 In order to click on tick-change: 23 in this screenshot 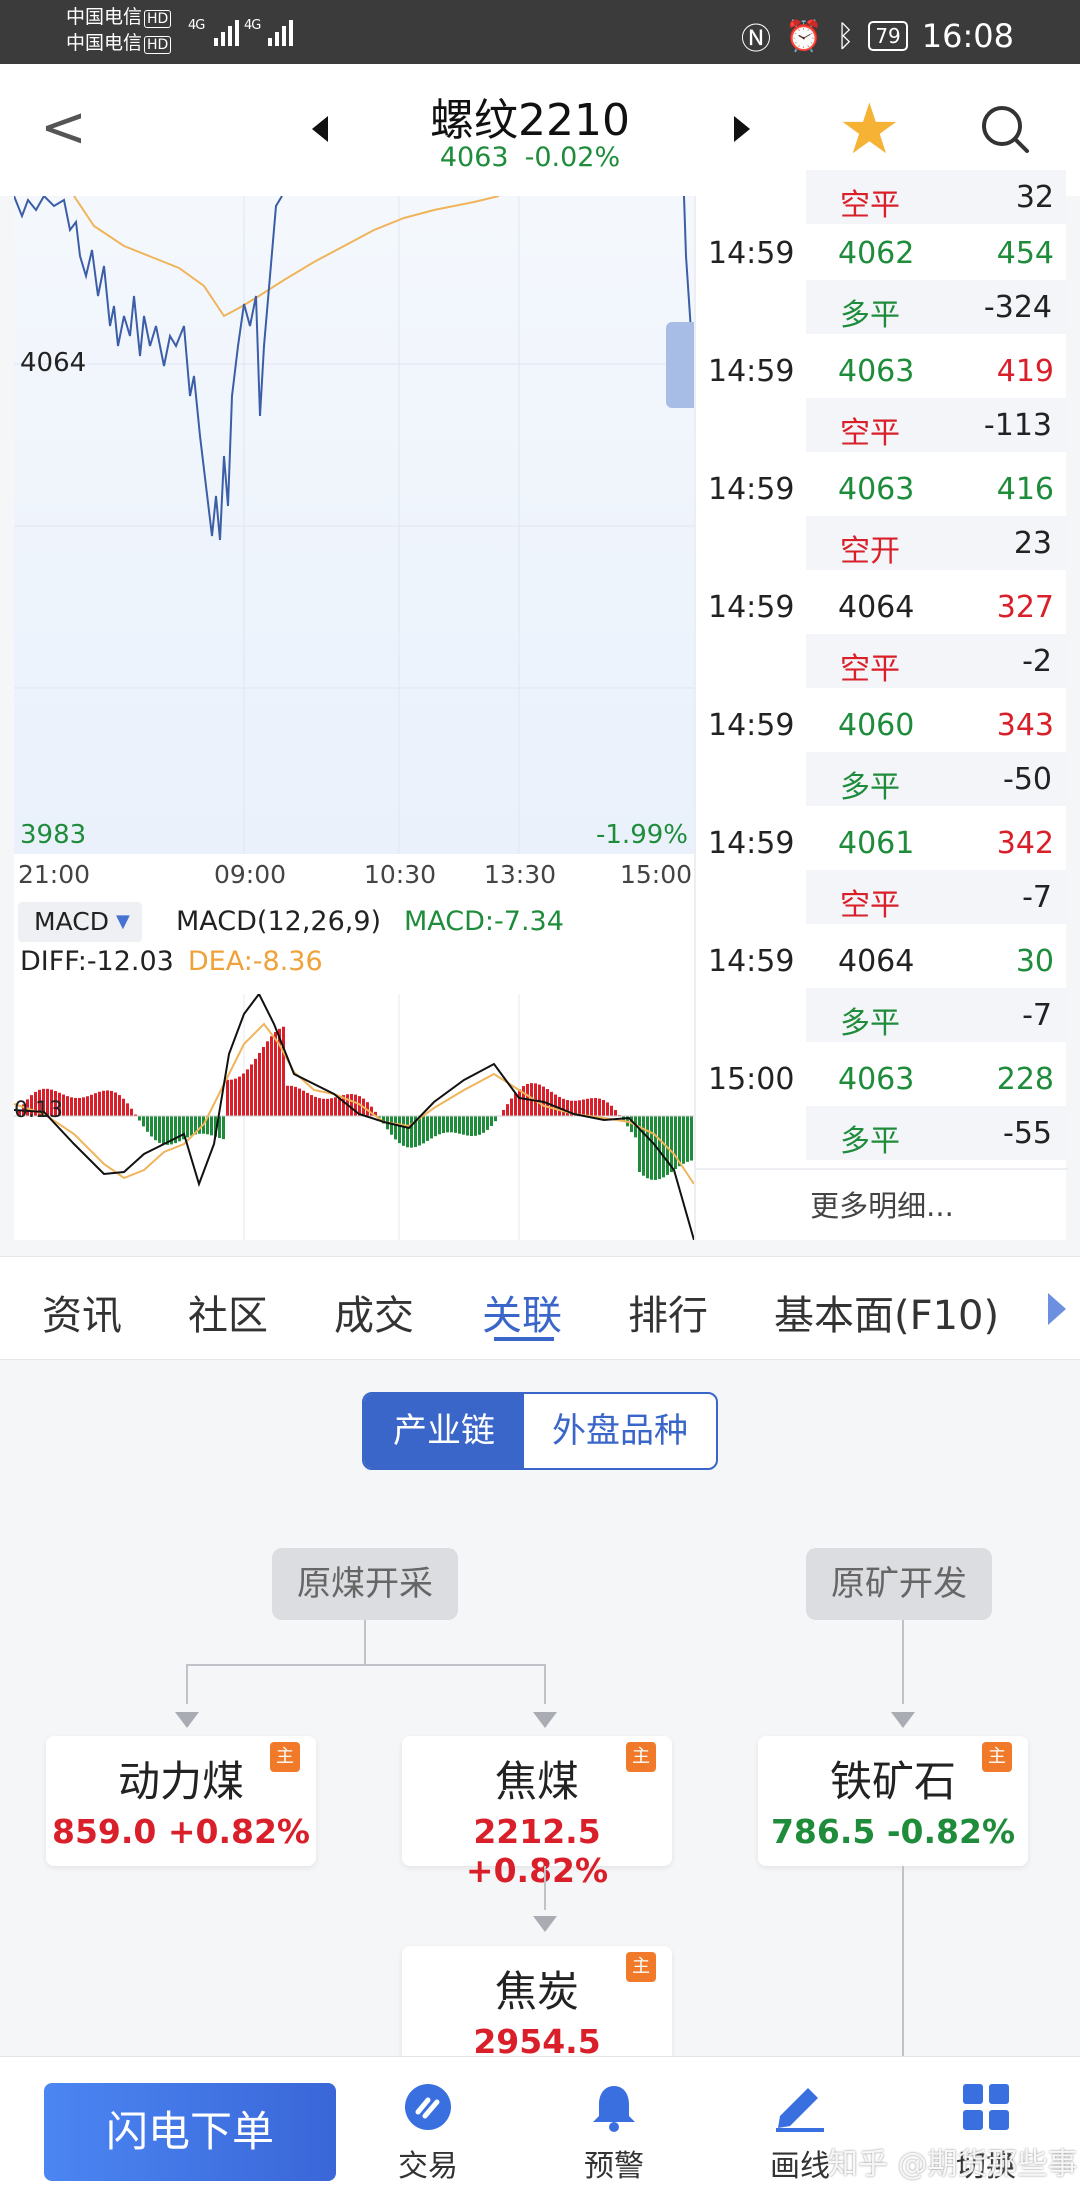, I will do `click(1032, 543)`.